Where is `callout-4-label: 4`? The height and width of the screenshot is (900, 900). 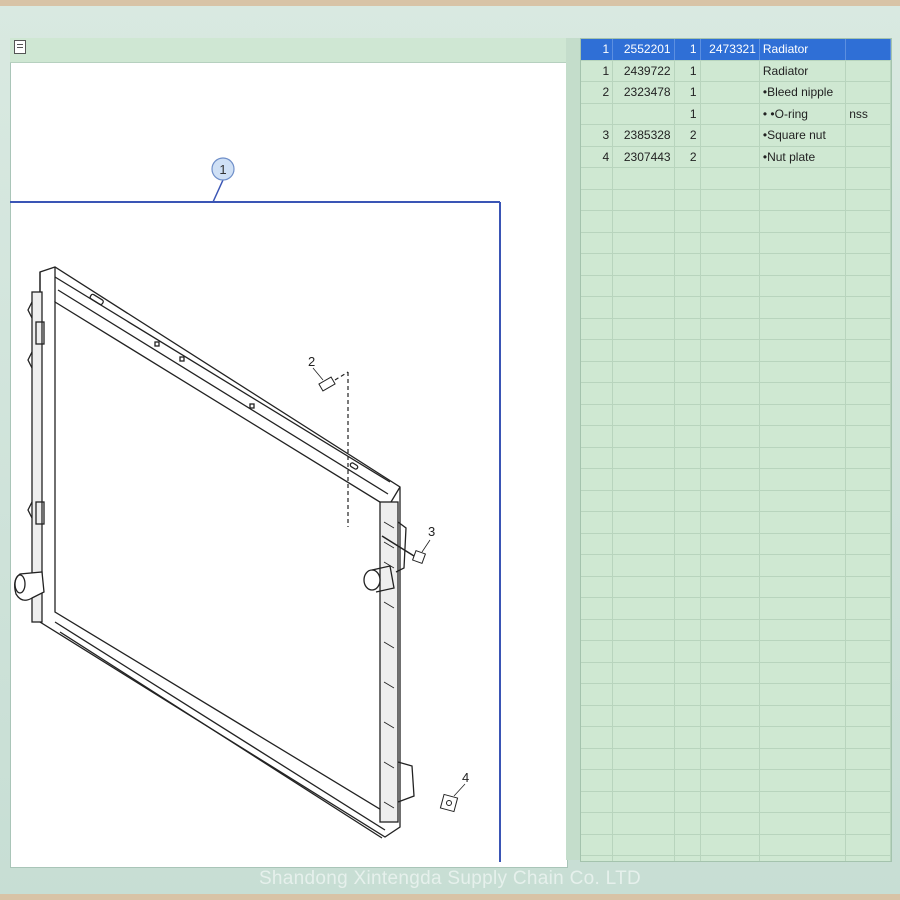 callout-4-label: 4 is located at coordinates (465, 777).